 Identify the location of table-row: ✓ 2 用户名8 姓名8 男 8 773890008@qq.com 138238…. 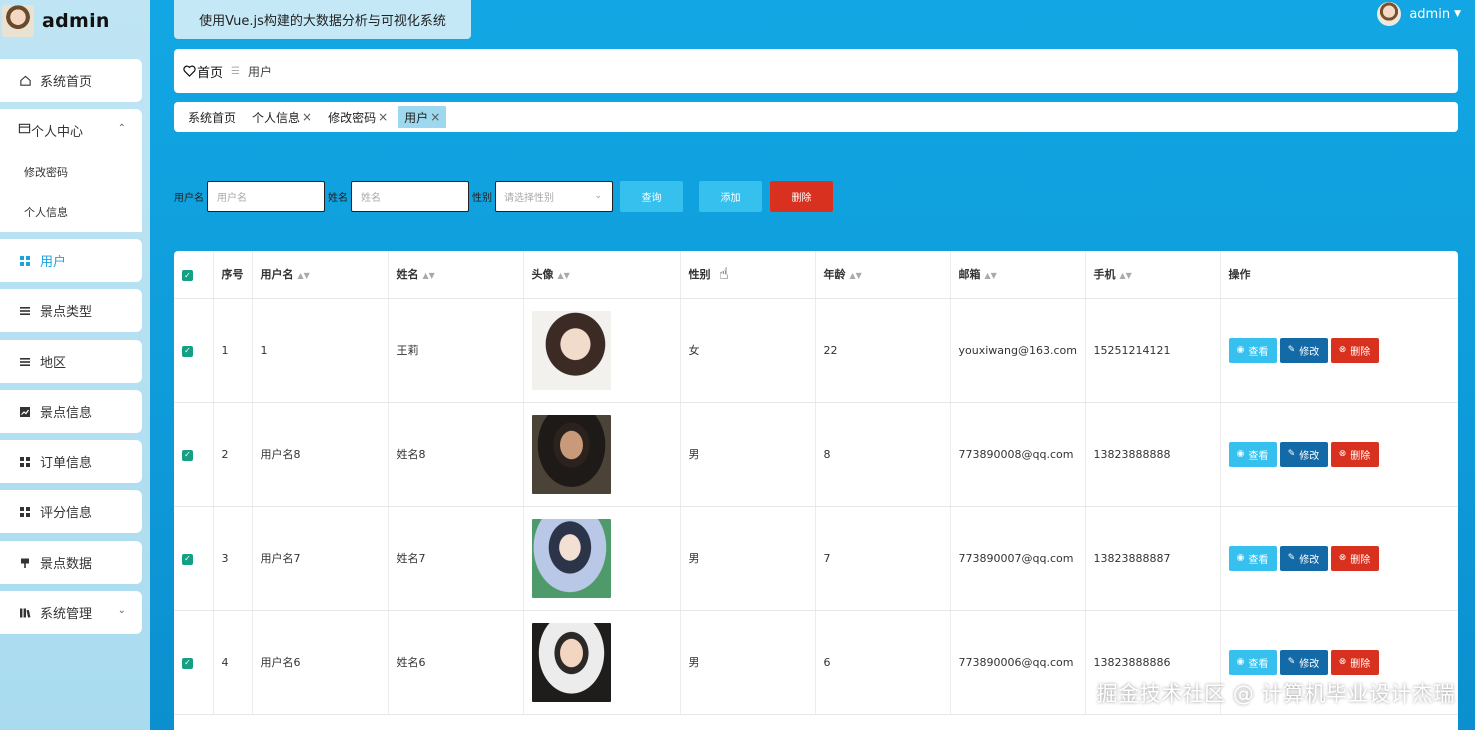
(816, 454).